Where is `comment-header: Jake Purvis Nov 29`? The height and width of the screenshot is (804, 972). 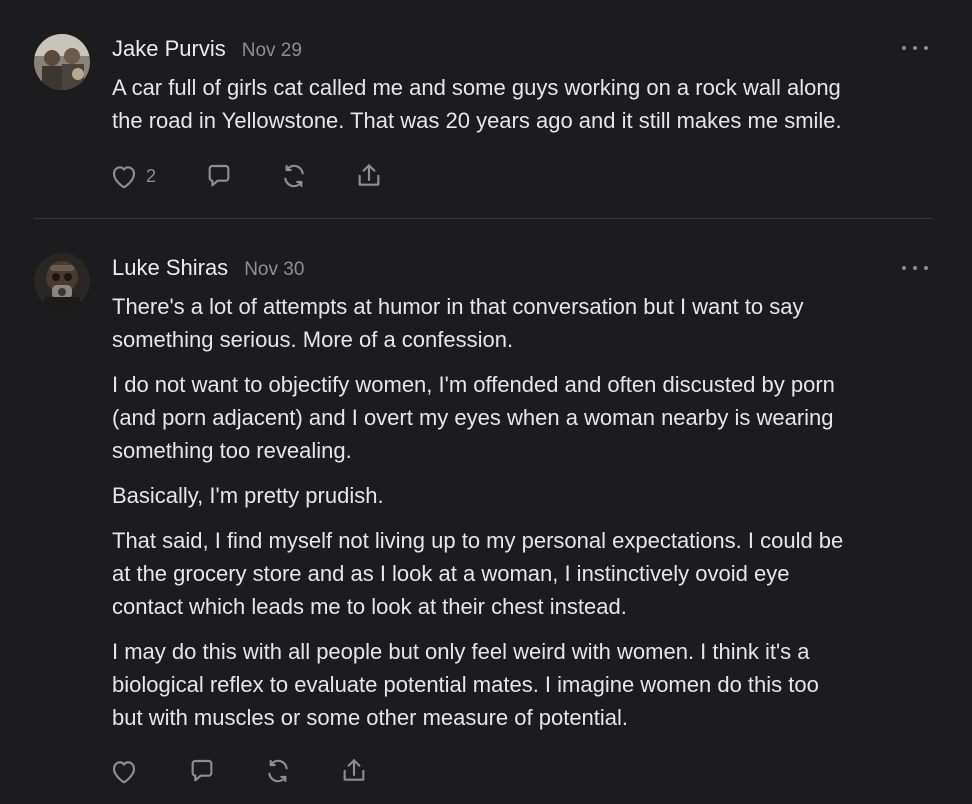
comment-header: Jake Purvis Nov 29 is located at coordinates (207, 49).